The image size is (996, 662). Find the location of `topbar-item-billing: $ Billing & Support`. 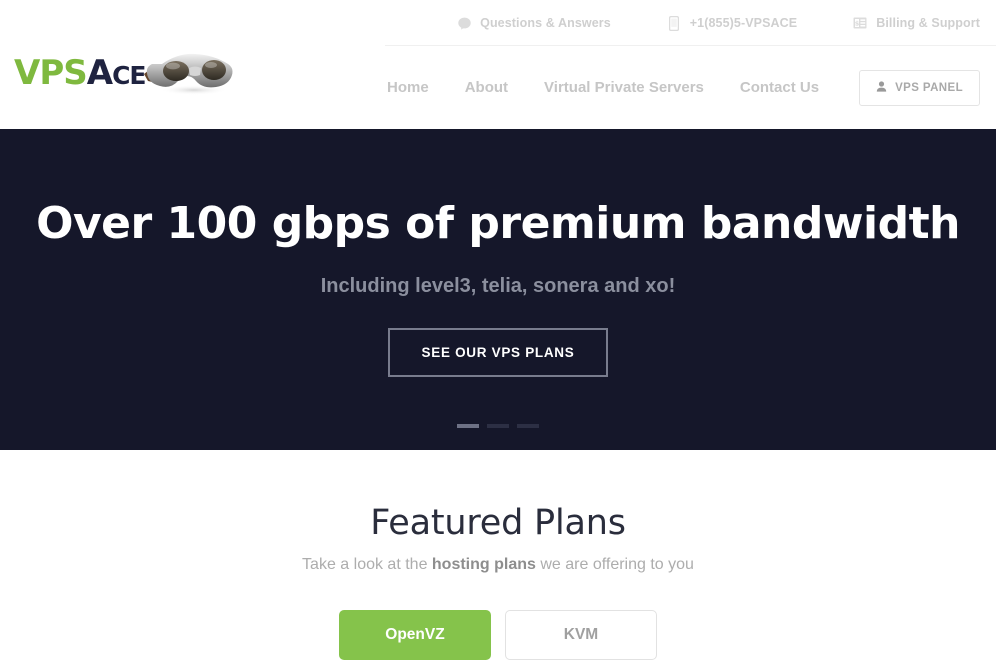

topbar-item-billing: $ Billing & Support is located at coordinates (916, 23).